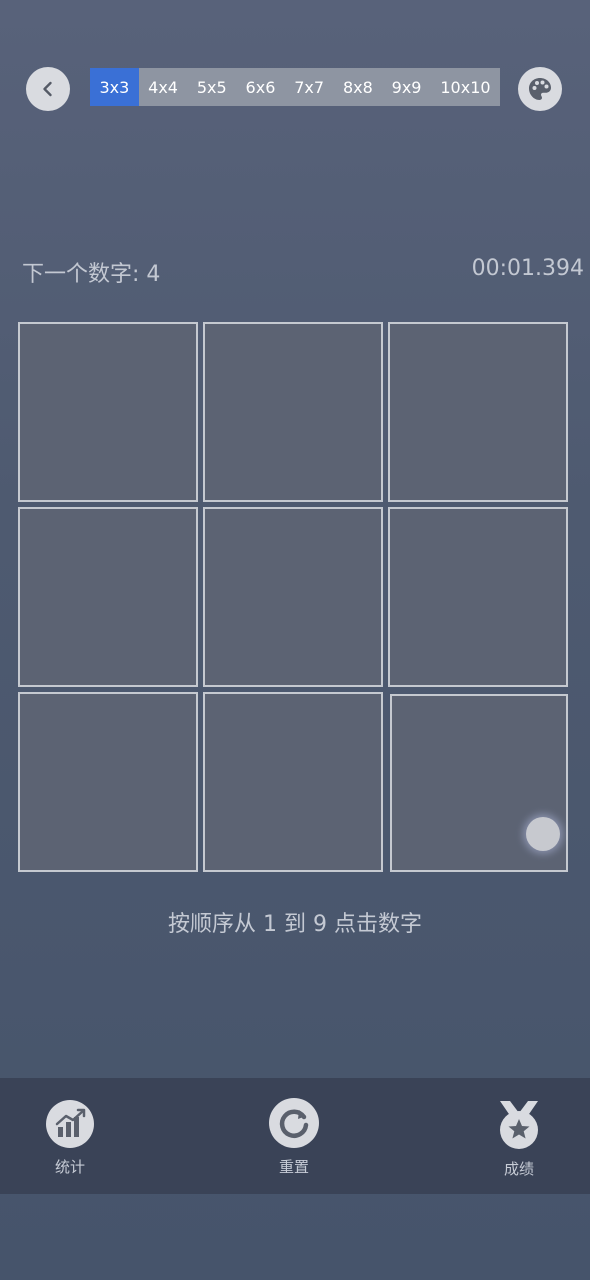 The height and width of the screenshot is (1280, 590). Describe the element at coordinates (358, 87) in the screenshot. I see `tab-8x8: 8x8` at that location.